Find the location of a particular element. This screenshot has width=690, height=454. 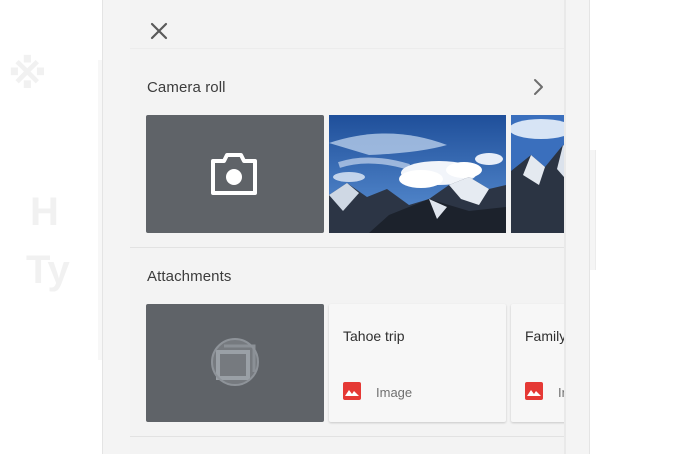

attachment-type: Image is located at coordinates (394, 392).